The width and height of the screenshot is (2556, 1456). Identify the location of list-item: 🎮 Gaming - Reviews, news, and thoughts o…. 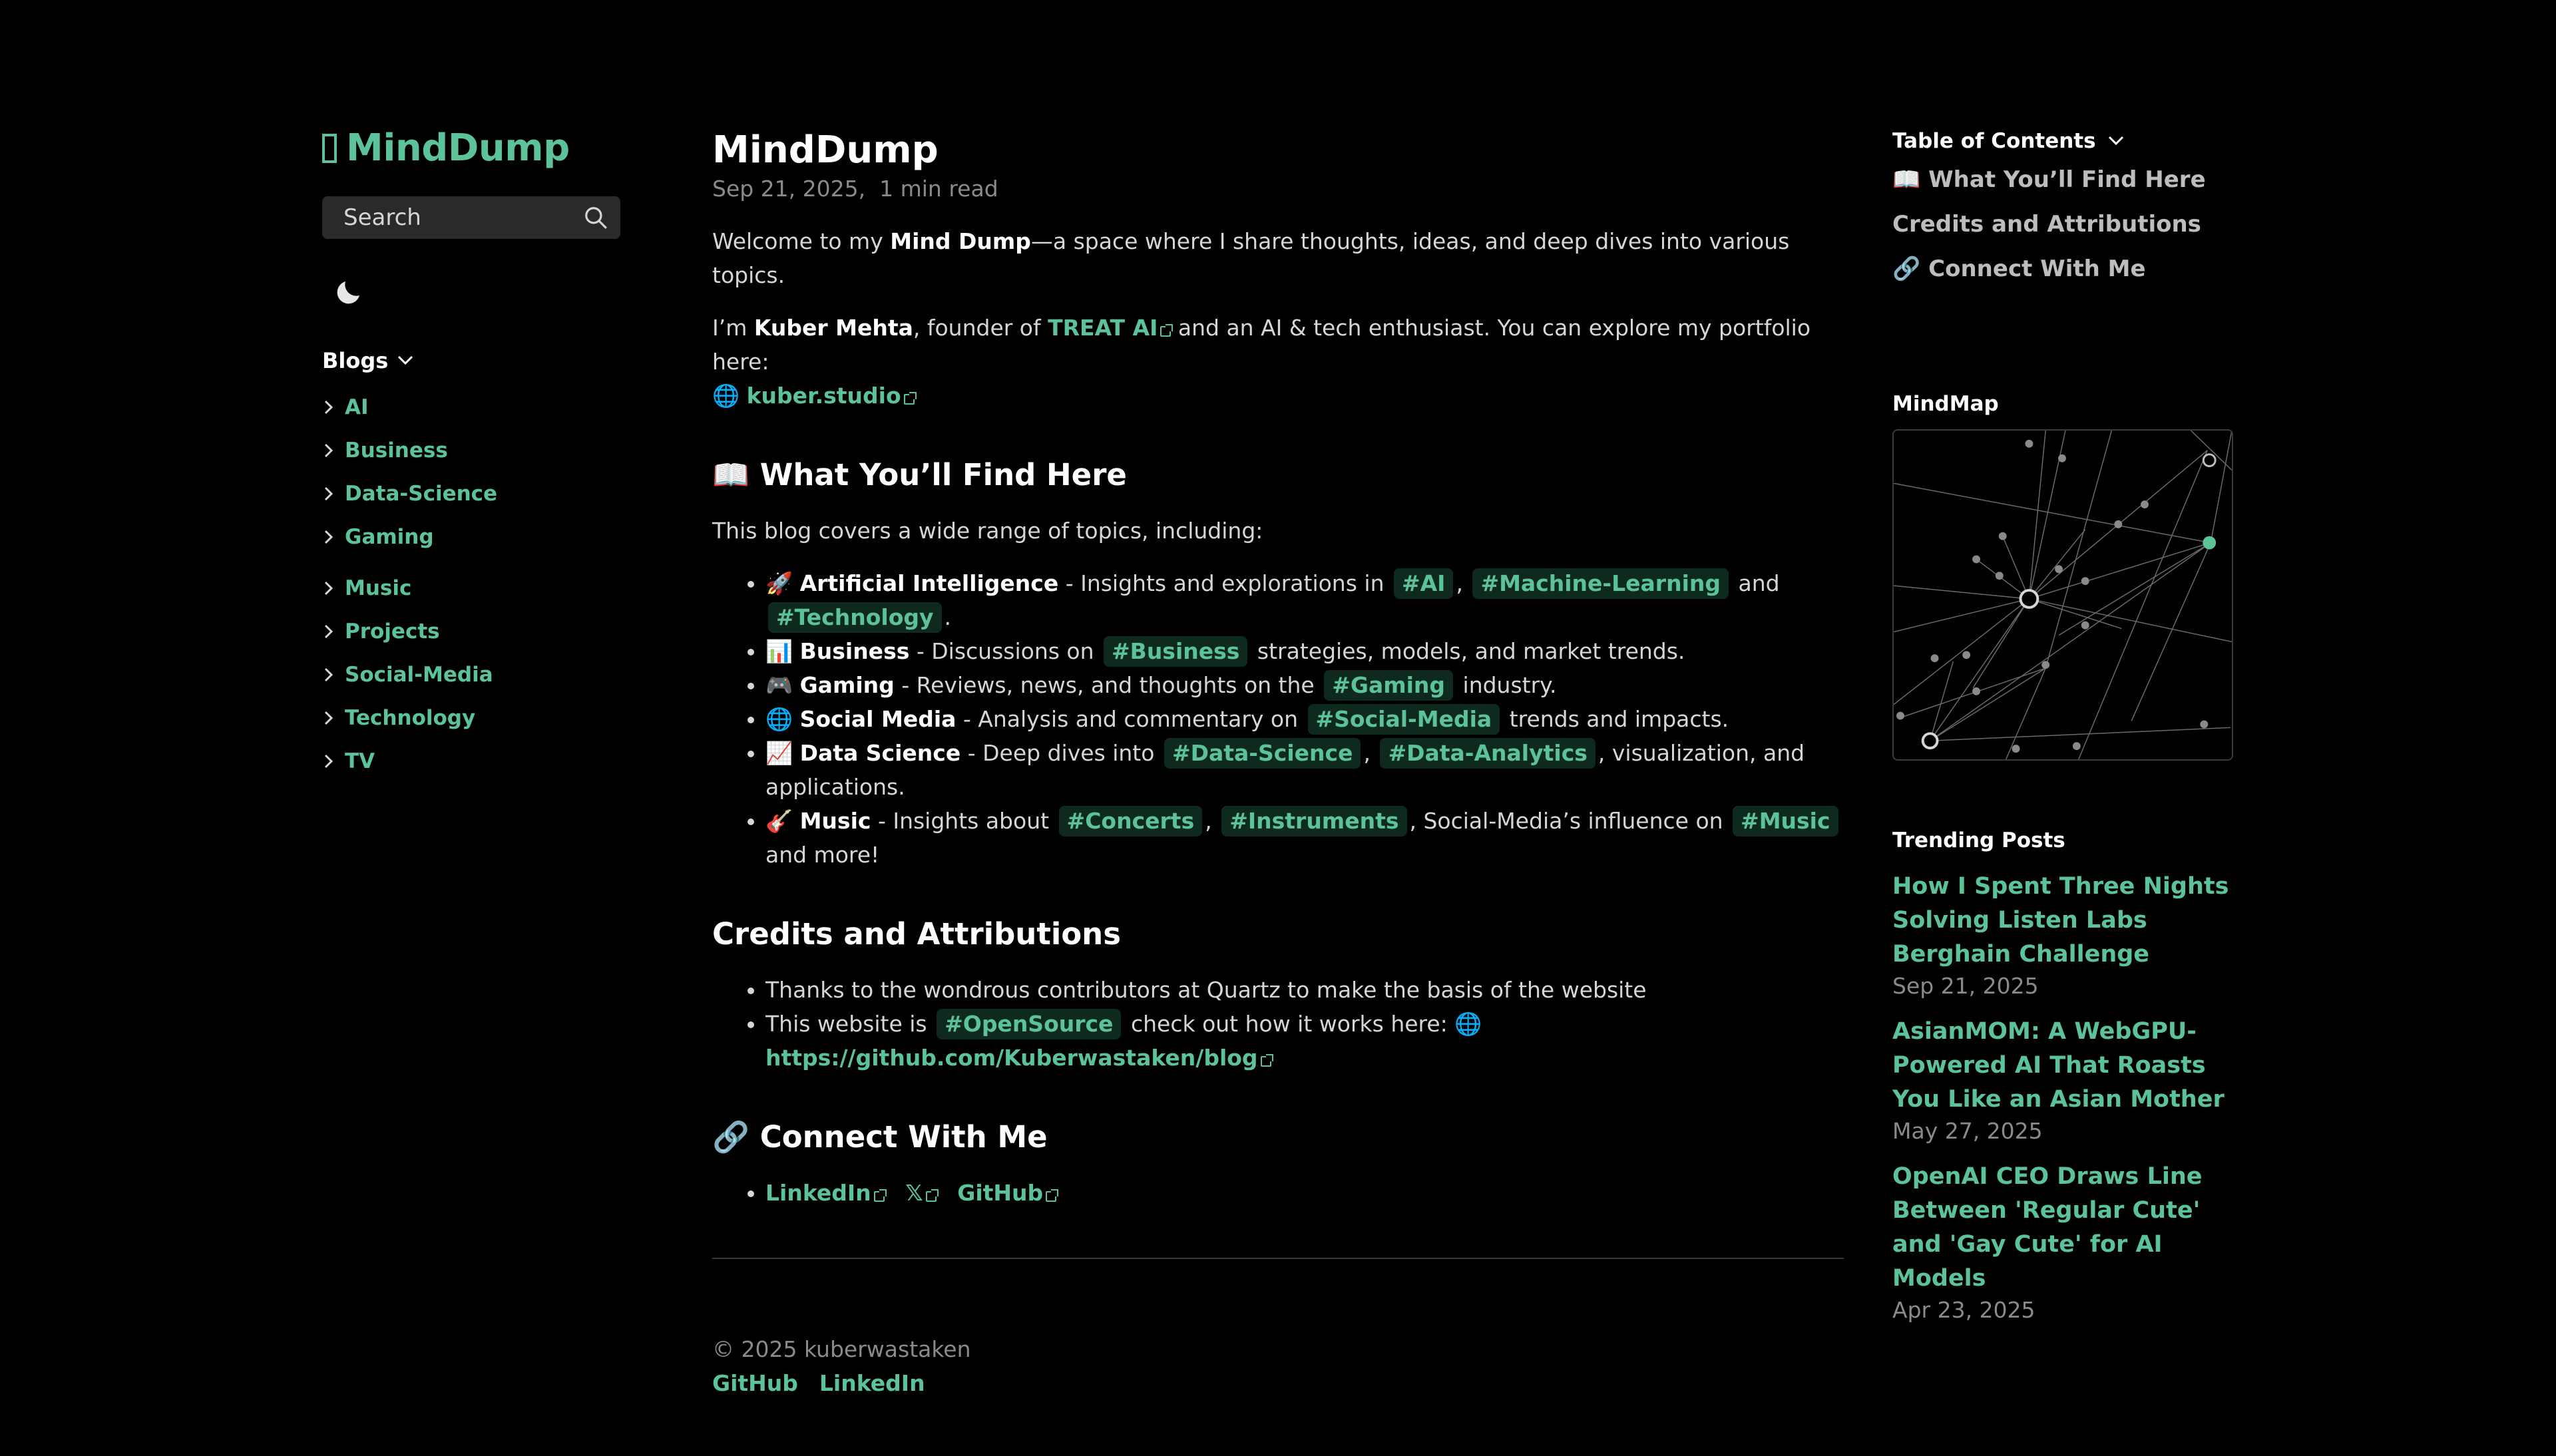
(1304, 685).